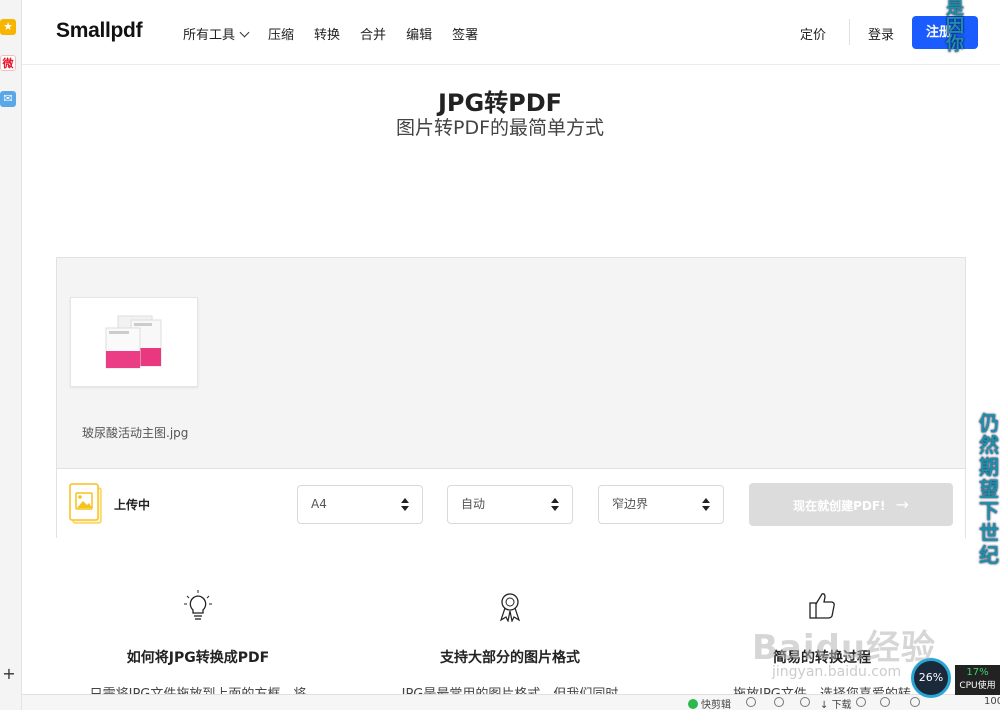  What do you see at coordinates (198, 646) in the screenshot?
I see `feature-how-to: 如何将JPG转换成PDF 只需将JPG文件拖放到上面的方框，将` at bounding box center [198, 646].